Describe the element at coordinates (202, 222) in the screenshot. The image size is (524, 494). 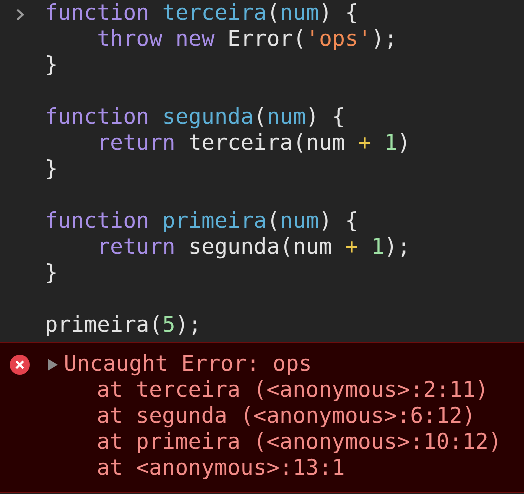
I see `code-line: function primeira(num) {` at that location.